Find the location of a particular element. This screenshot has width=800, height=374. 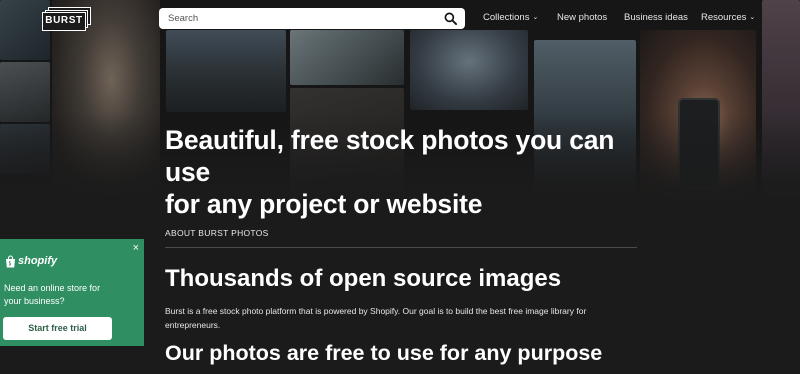

nav-resources: Resources ⌄ is located at coordinates (728, 17).